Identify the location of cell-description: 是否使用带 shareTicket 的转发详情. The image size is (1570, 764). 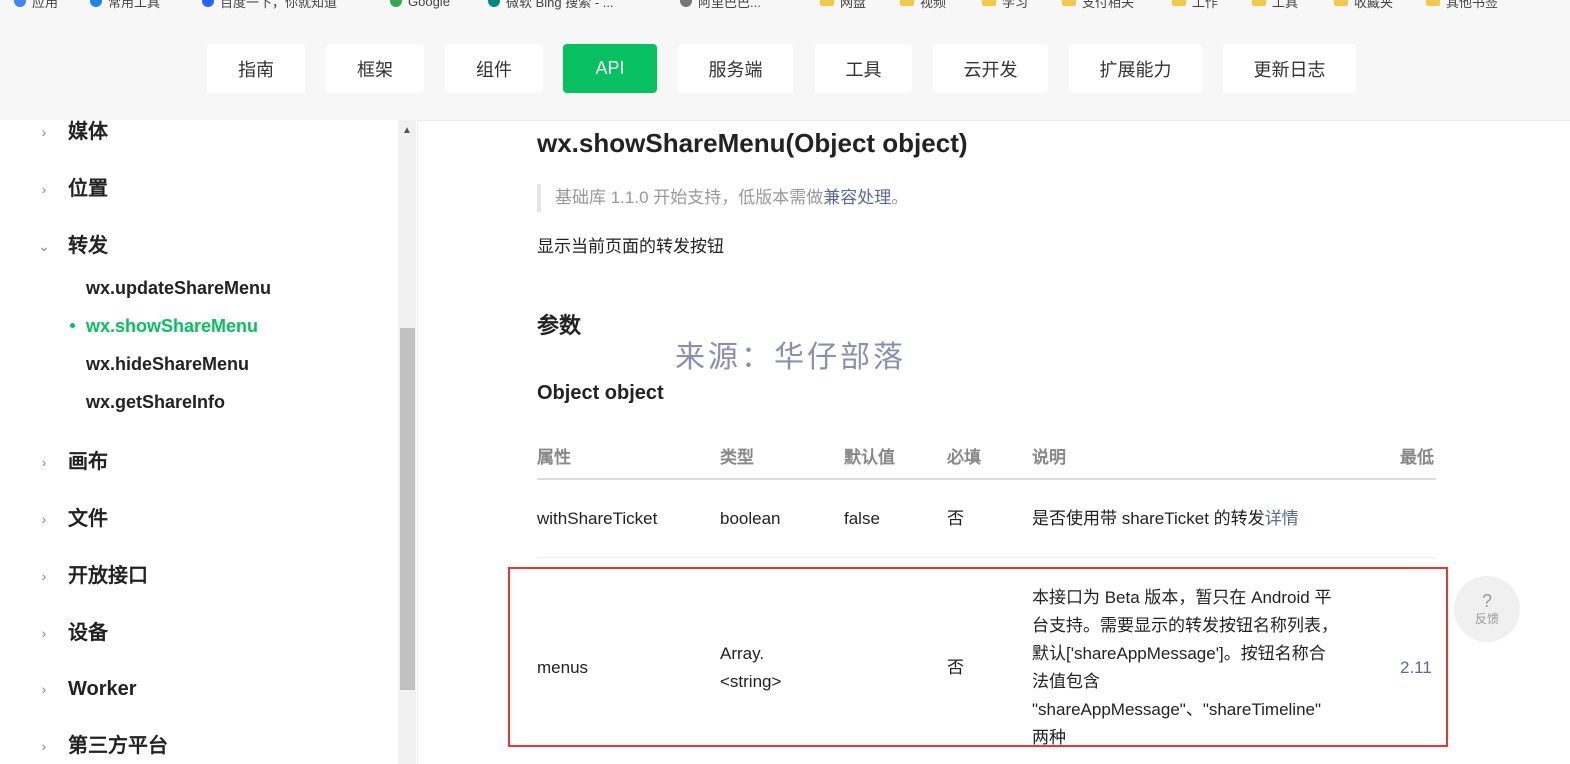
(1165, 518).